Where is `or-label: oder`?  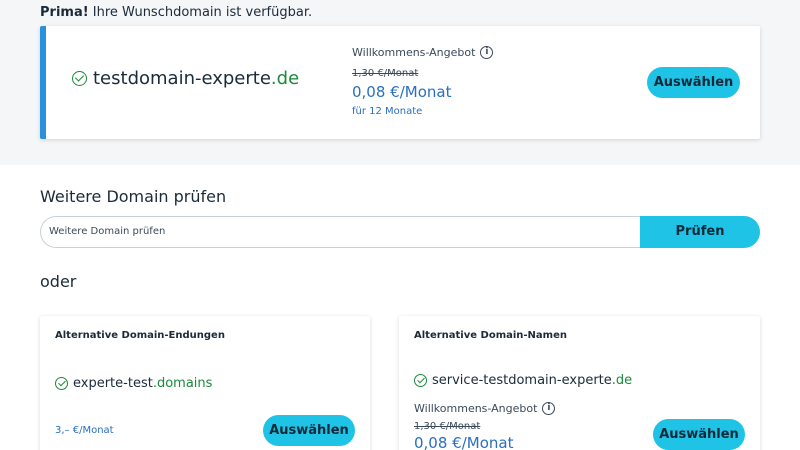
or-label: oder is located at coordinates (58, 281).